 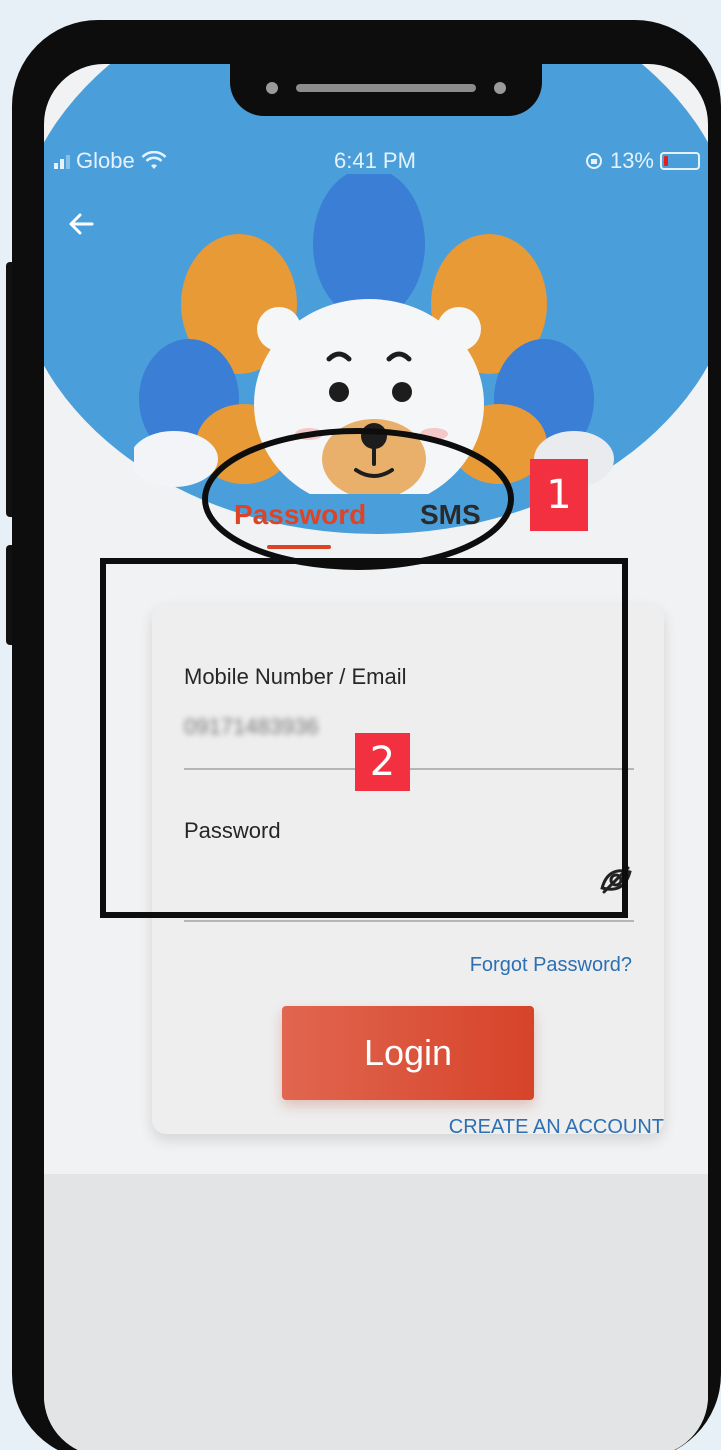 What do you see at coordinates (556, 1127) in the screenshot?
I see `create-account-link: CREATE AN ACCOUNT` at bounding box center [556, 1127].